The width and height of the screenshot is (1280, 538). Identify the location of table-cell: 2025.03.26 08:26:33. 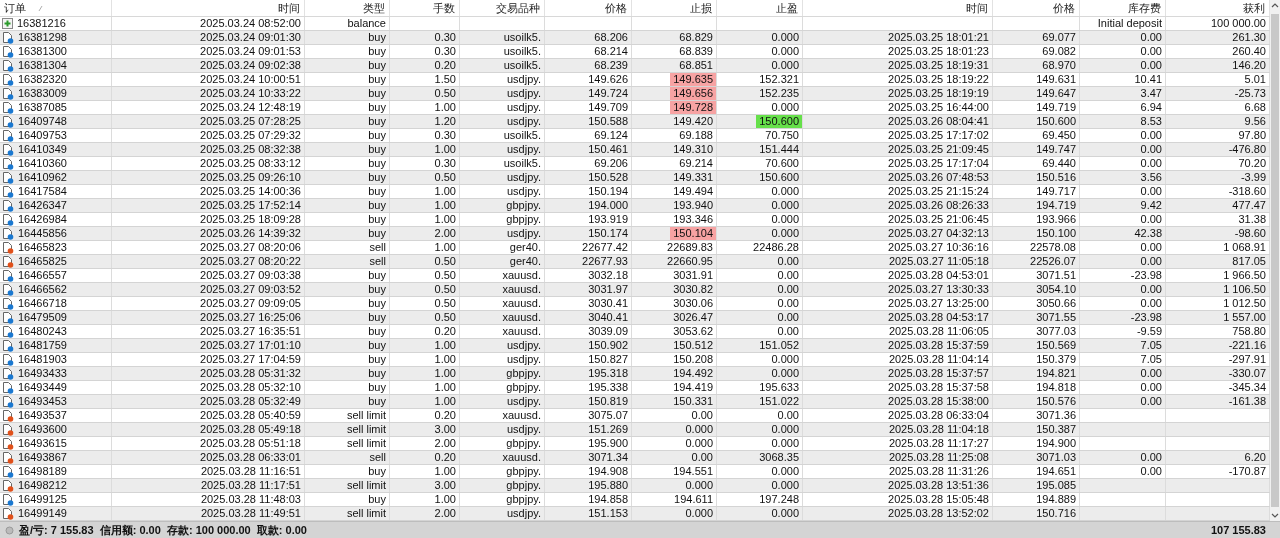
(938, 205).